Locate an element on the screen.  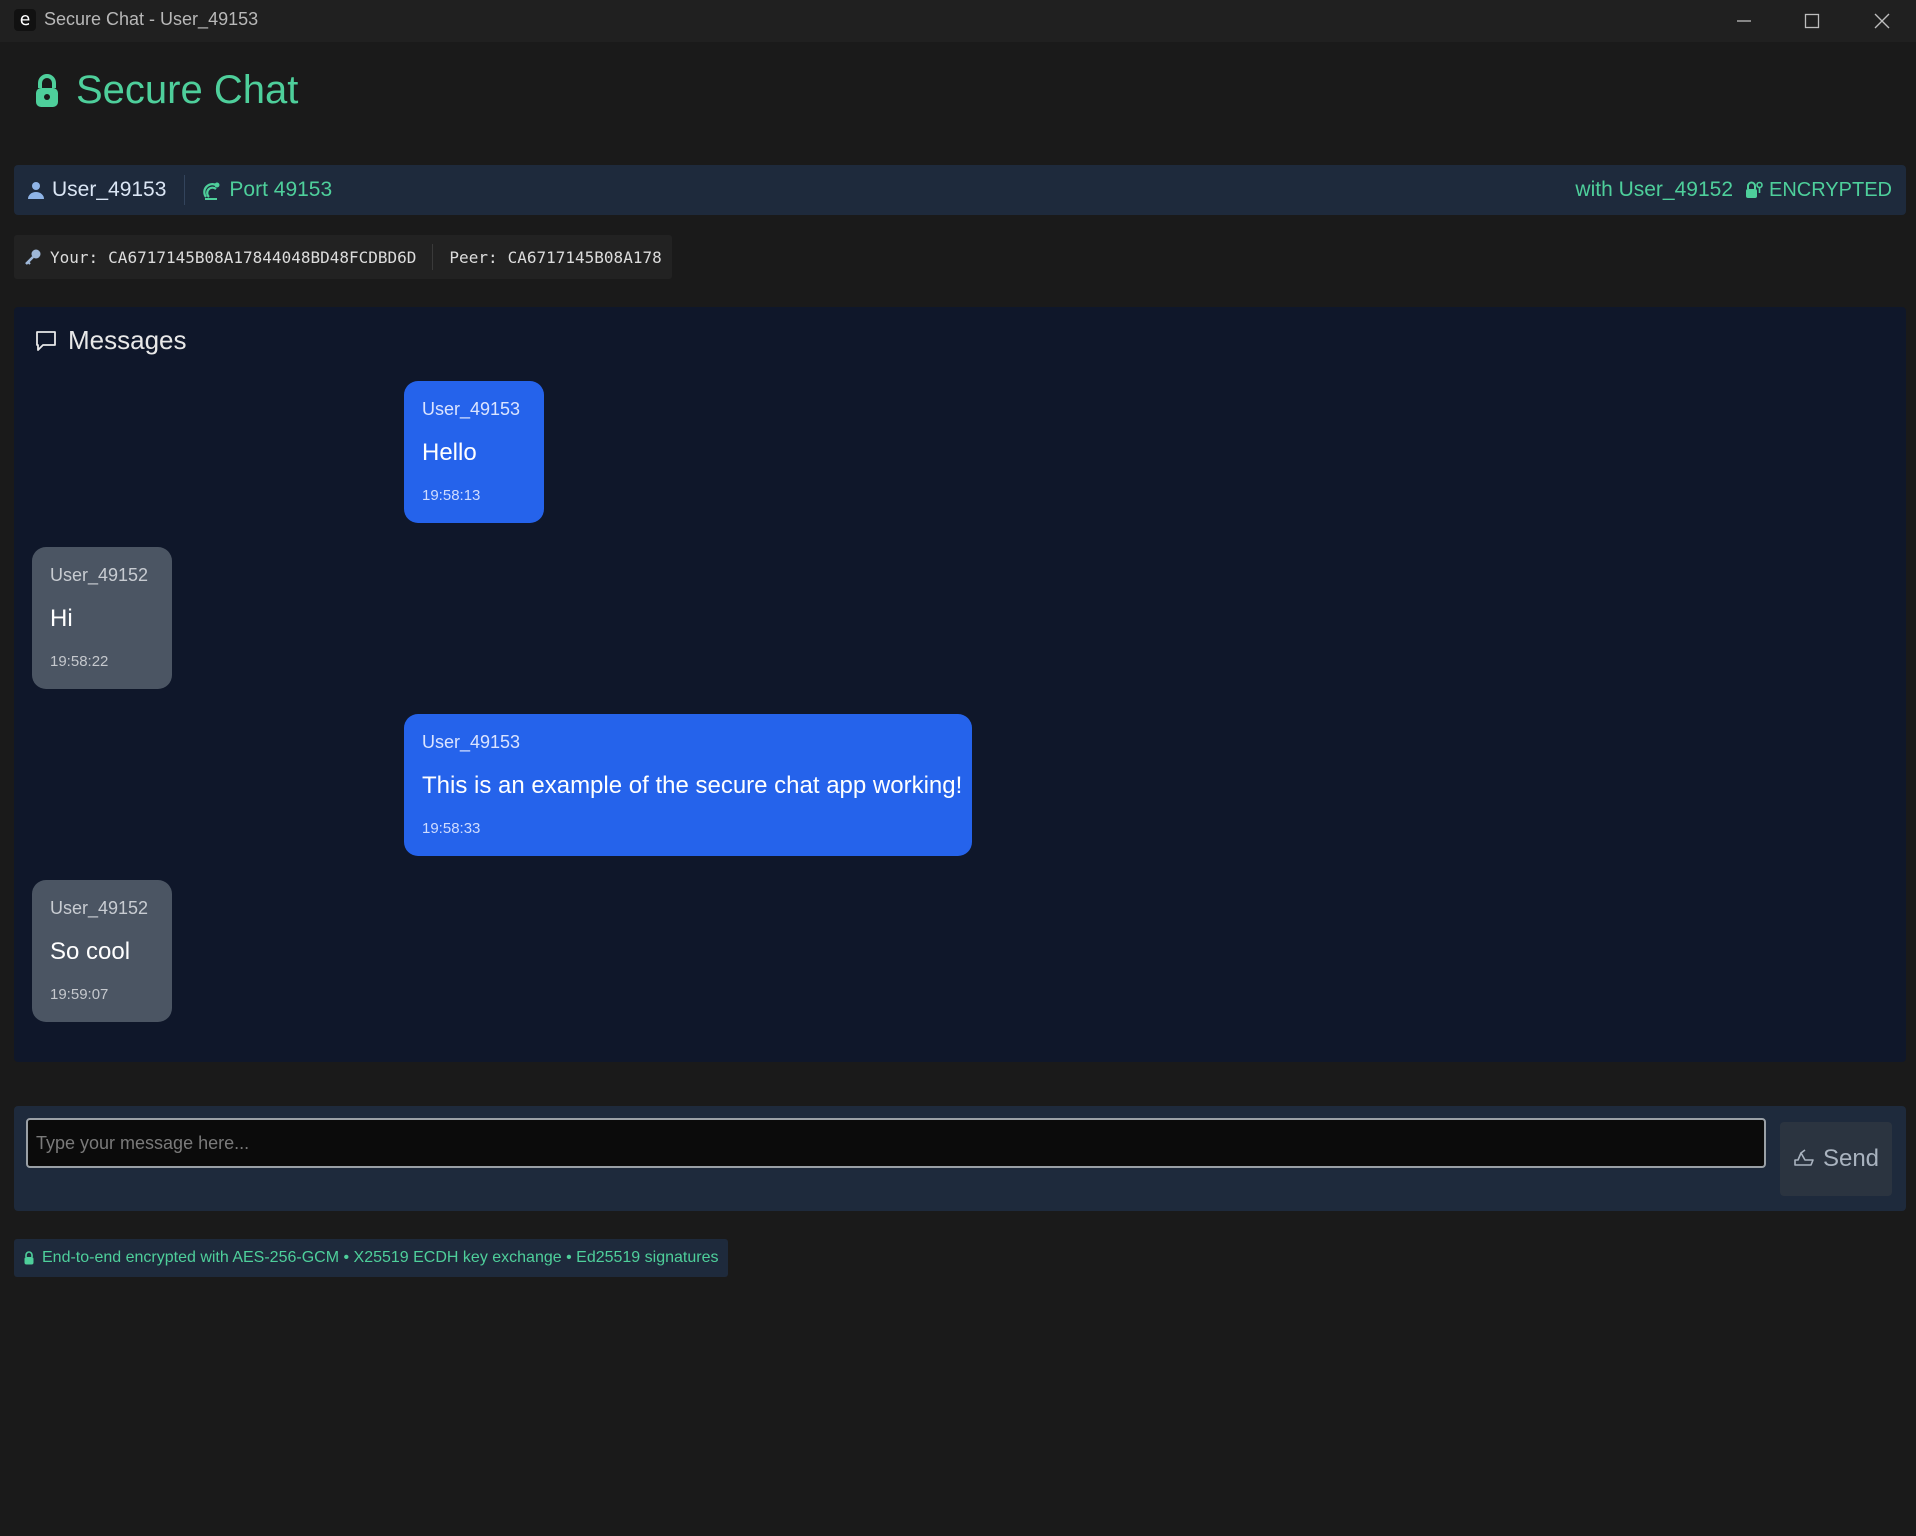
send-button: Send is located at coordinates (1836, 1159).